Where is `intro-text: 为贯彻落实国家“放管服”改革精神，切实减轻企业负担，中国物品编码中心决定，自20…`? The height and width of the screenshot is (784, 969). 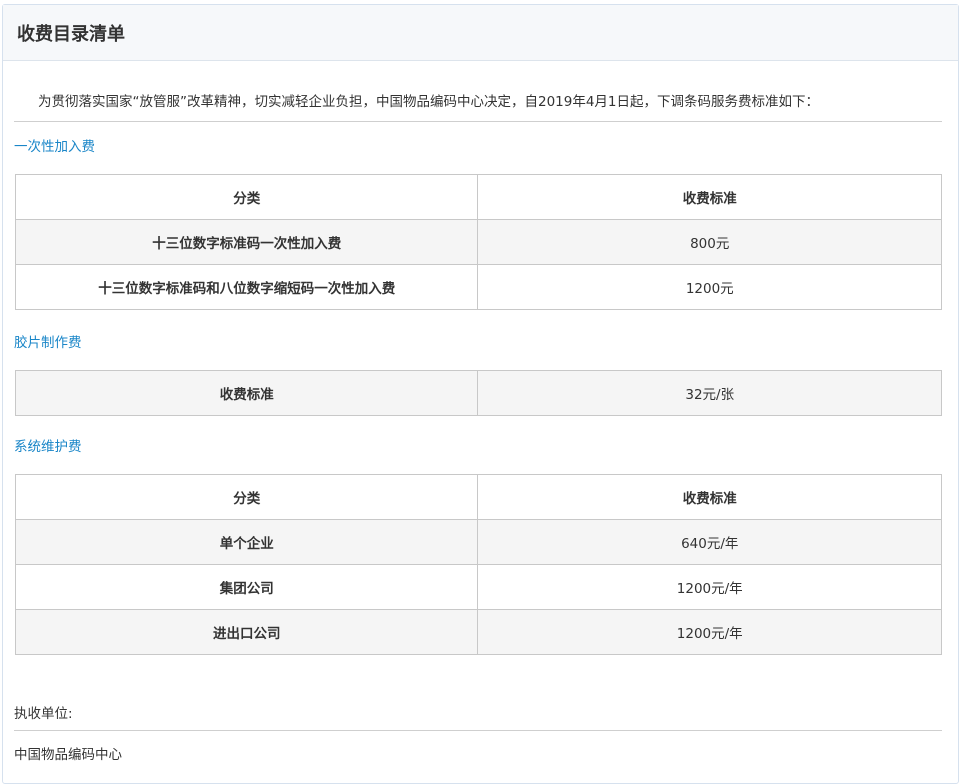
intro-text: 为贯彻落实国家“放管服”改革精神，切实减轻企业负担，中国物品编码中心决定，自20… is located at coordinates (429, 102).